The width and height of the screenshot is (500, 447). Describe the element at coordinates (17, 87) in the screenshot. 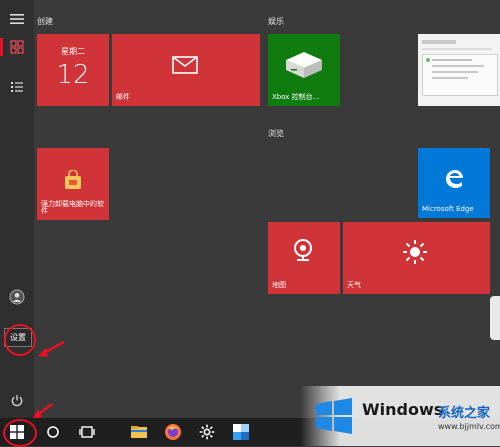

I see `all-apps-list-icon` at that location.